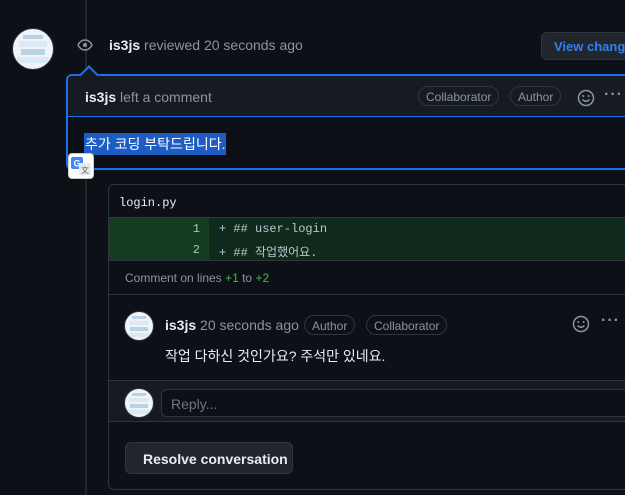 The height and width of the screenshot is (495, 625). I want to click on comment-body: 추가 코딩 부탁드립니다., so click(155, 144).